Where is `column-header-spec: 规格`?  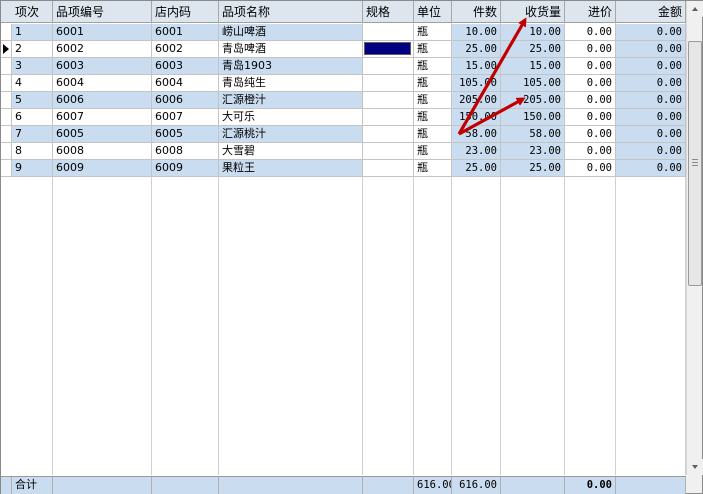
column-header-spec: 规格 is located at coordinates (388, 12).